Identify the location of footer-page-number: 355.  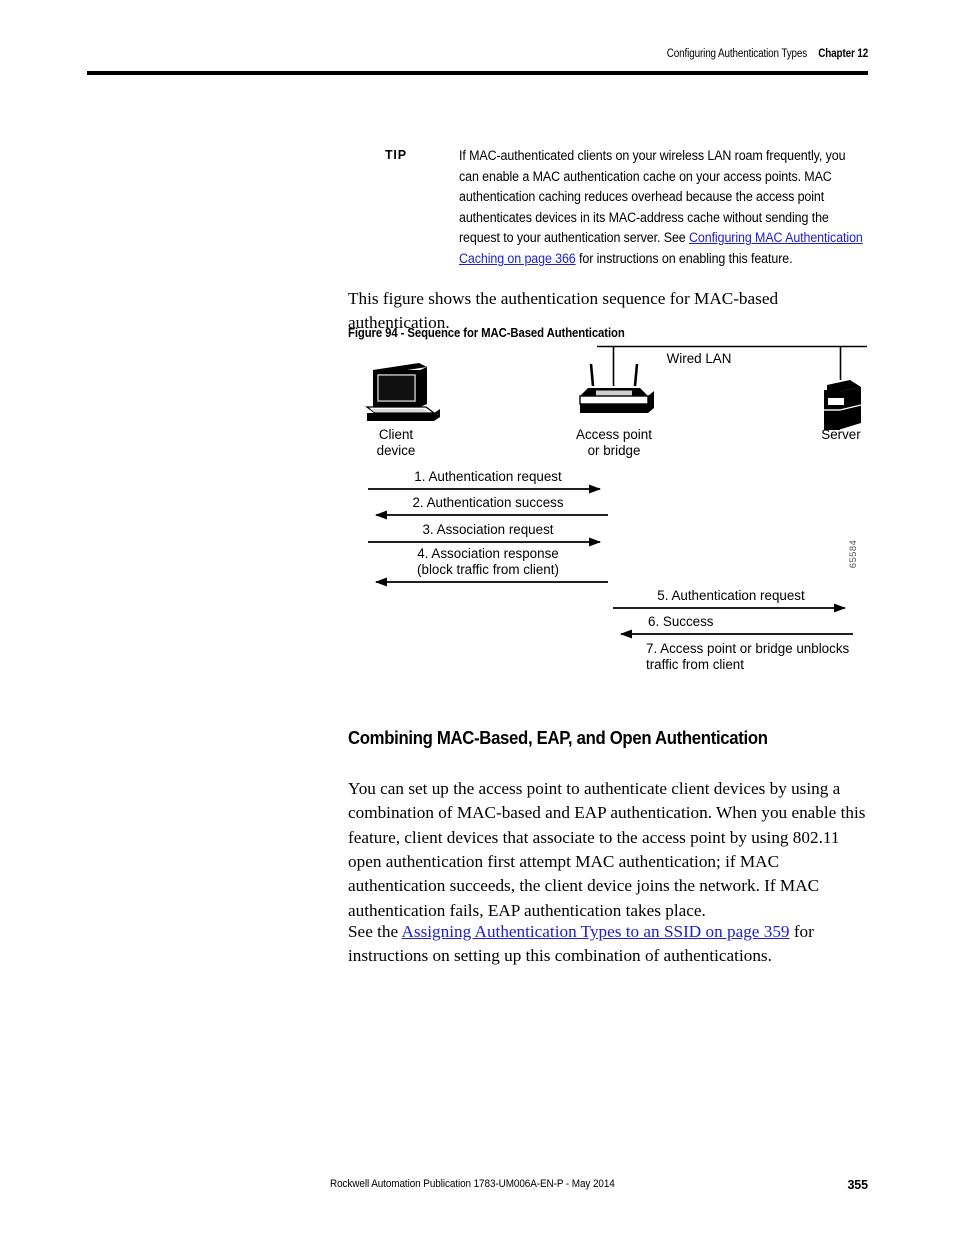
(857, 1185).